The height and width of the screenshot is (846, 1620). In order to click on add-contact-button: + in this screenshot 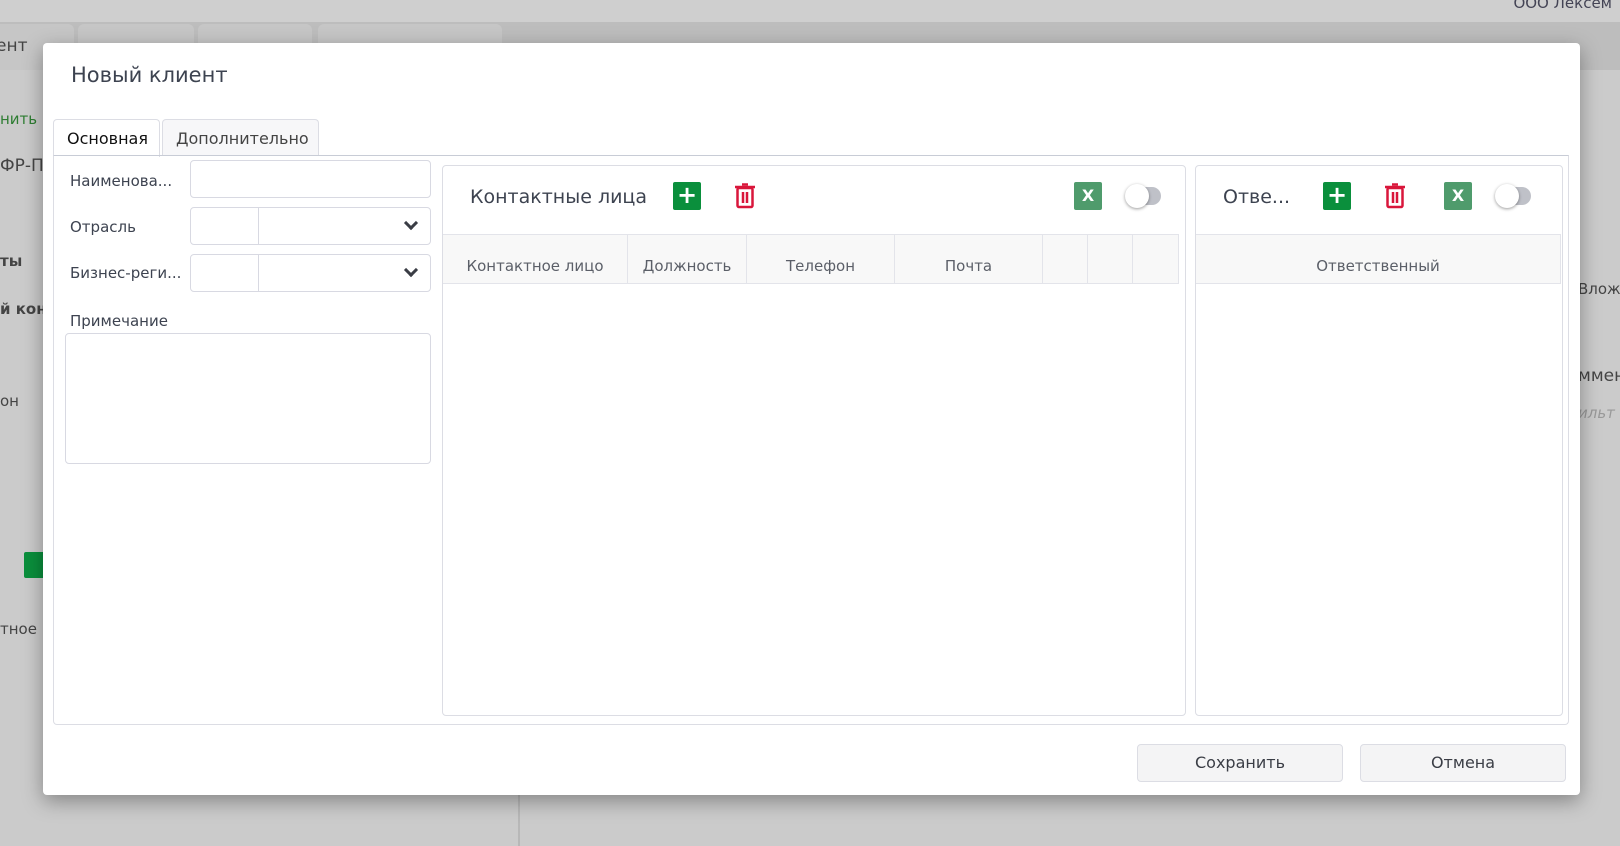, I will do `click(687, 196)`.